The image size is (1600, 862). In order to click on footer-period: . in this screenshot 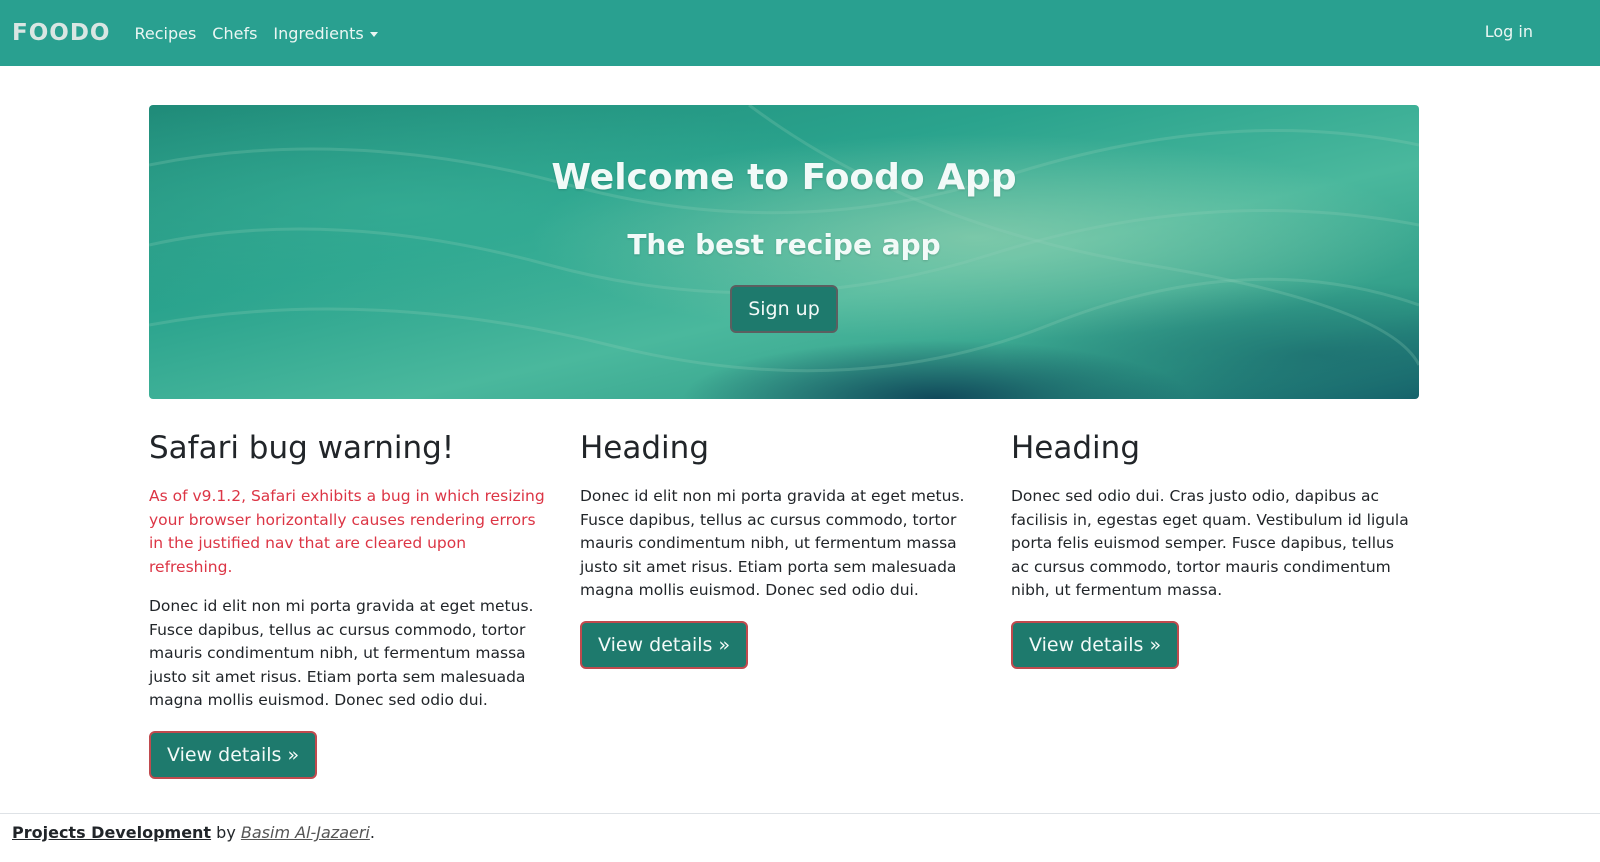, I will do `click(372, 832)`.